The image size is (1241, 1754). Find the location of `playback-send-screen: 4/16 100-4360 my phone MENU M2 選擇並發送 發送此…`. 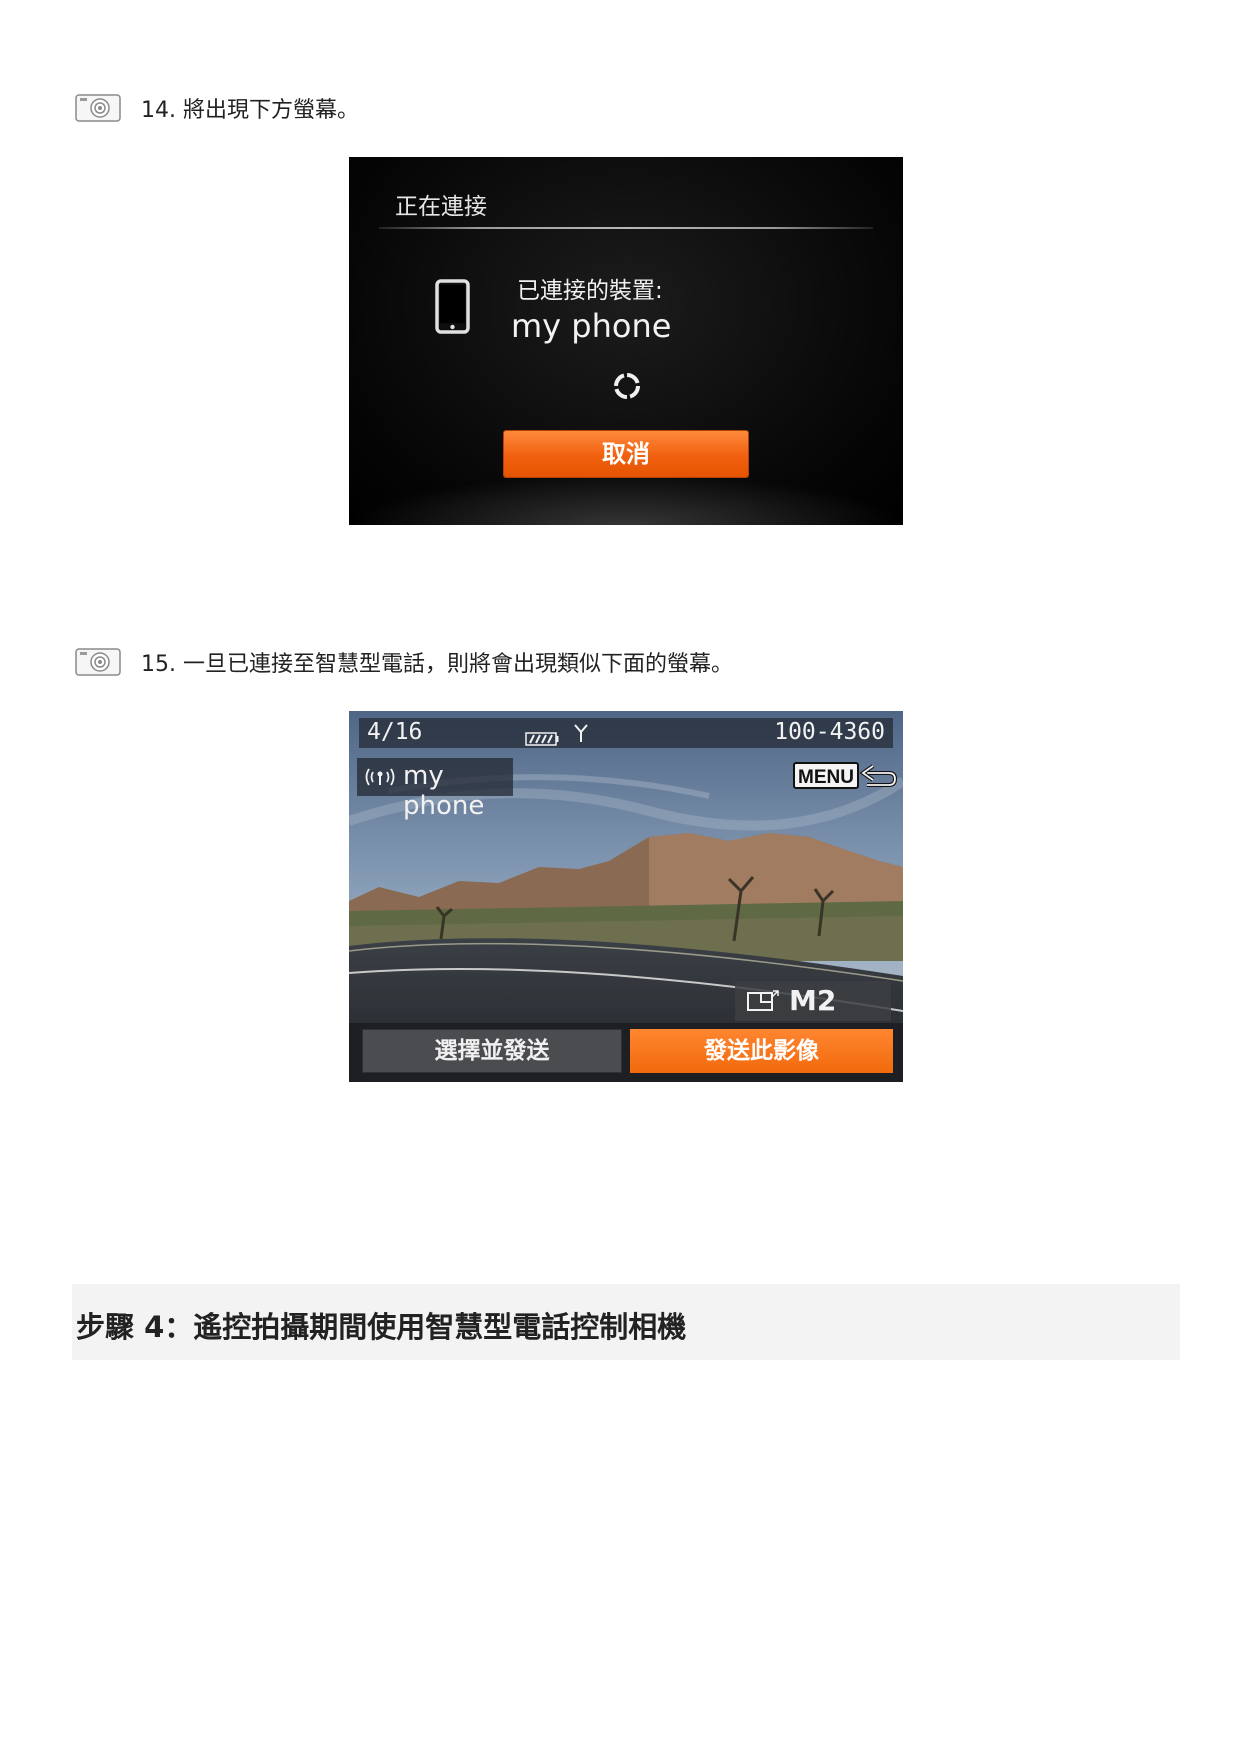

playback-send-screen: 4/16 100-4360 my phone MENU M2 選擇並發送 發送此… is located at coordinates (626, 896).